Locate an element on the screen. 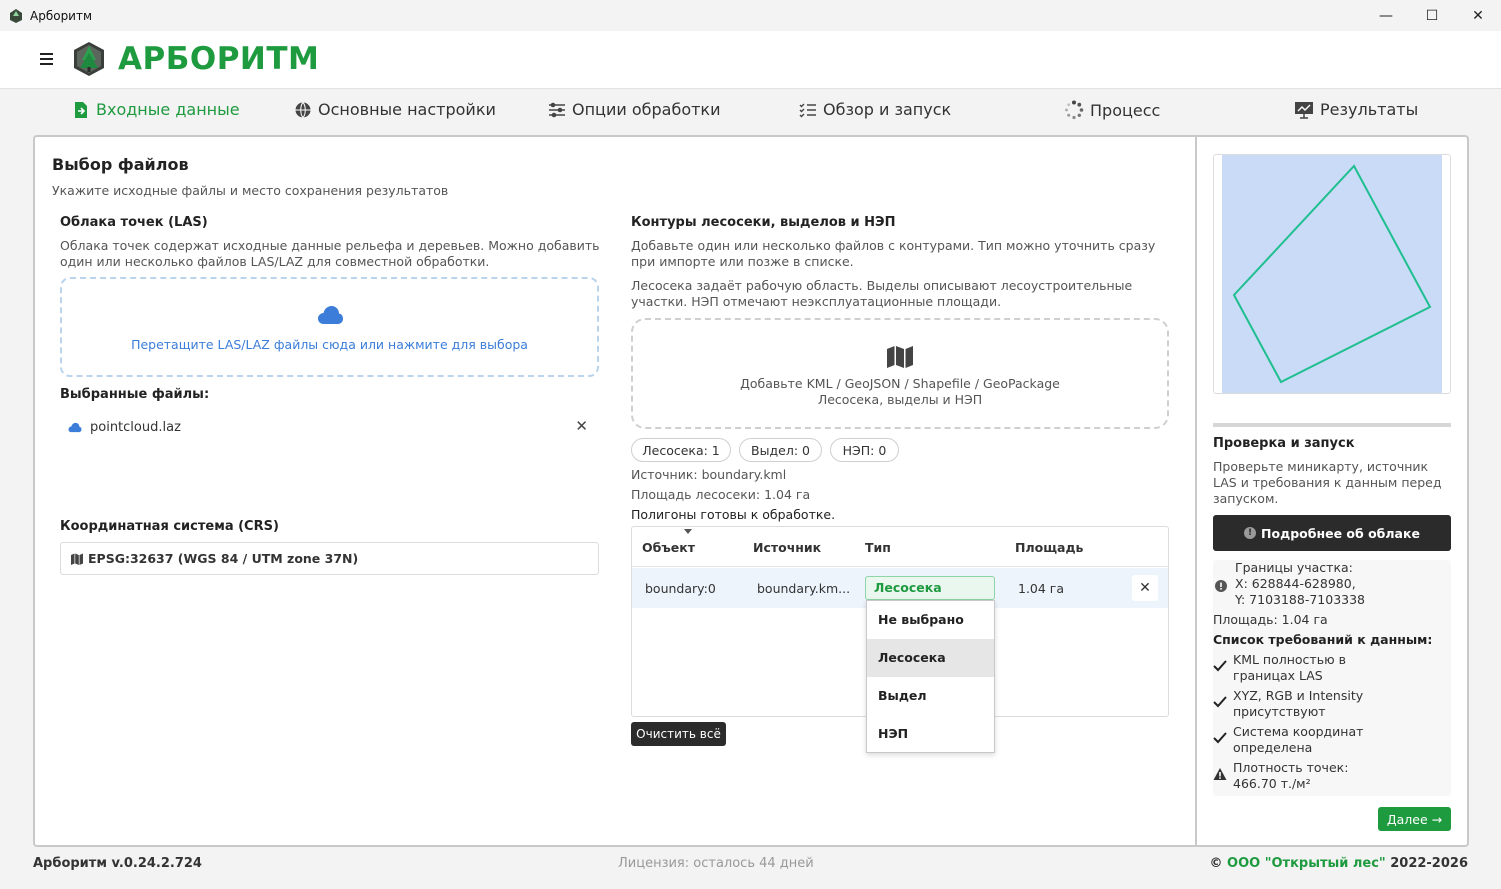  dropdown-option-lesoseka: Лесосека is located at coordinates (930, 658).